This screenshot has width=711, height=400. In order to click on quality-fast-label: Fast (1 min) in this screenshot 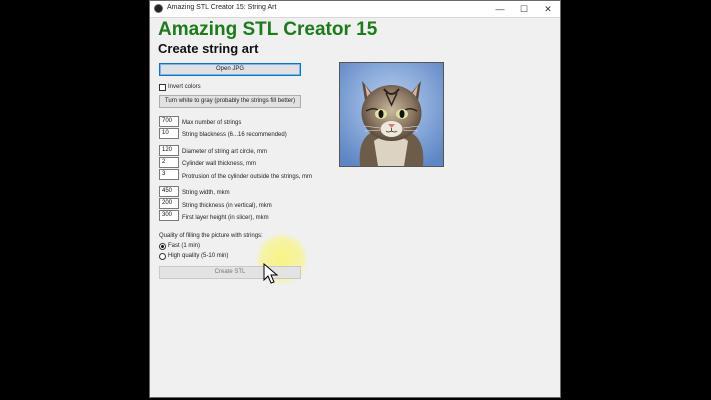, I will do `click(184, 246)`.